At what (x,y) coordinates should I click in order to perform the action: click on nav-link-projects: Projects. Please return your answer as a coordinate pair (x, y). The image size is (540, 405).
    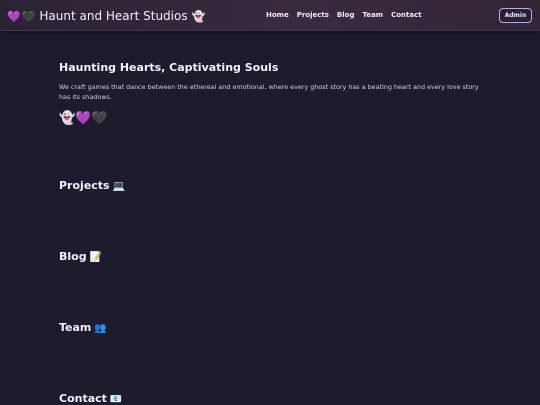
    Looking at the image, I should click on (313, 15).